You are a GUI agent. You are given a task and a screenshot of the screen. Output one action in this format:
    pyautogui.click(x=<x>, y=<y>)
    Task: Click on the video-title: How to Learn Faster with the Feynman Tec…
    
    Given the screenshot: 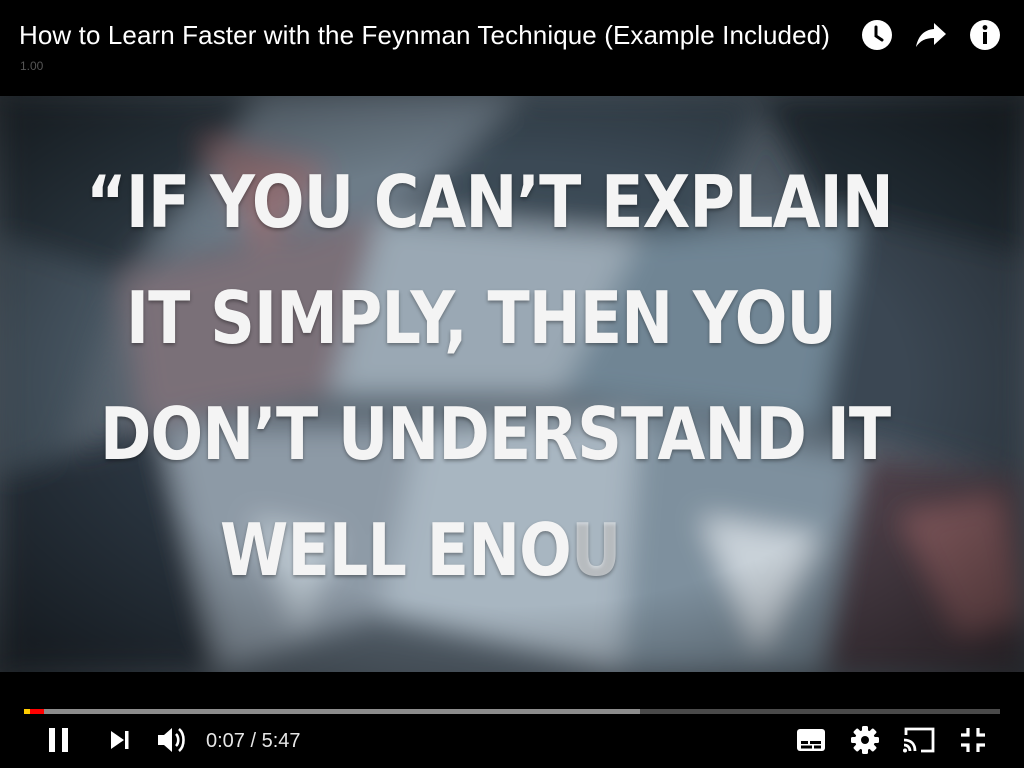 What is the action you would take?
    pyautogui.click(x=424, y=35)
    